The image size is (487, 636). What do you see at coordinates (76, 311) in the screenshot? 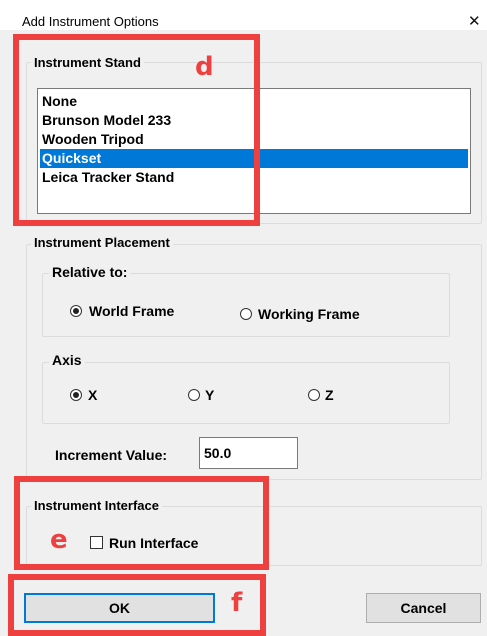
I see `world-frame-radio` at bounding box center [76, 311].